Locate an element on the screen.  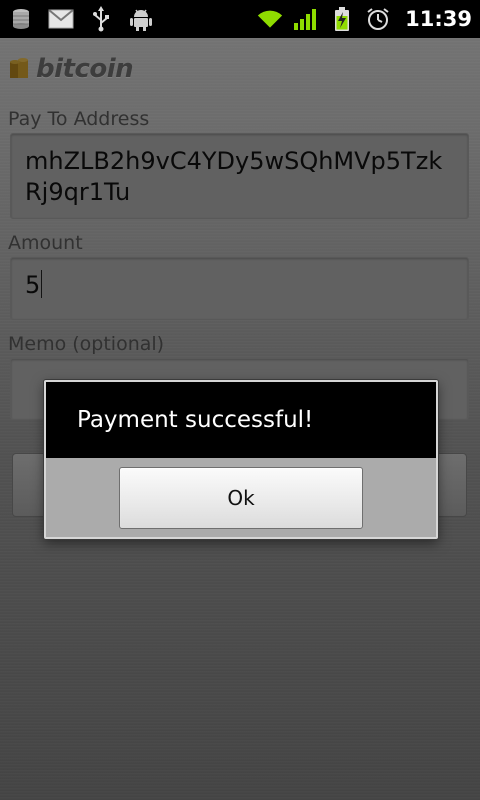
ok-button: Ok is located at coordinates (241, 497).